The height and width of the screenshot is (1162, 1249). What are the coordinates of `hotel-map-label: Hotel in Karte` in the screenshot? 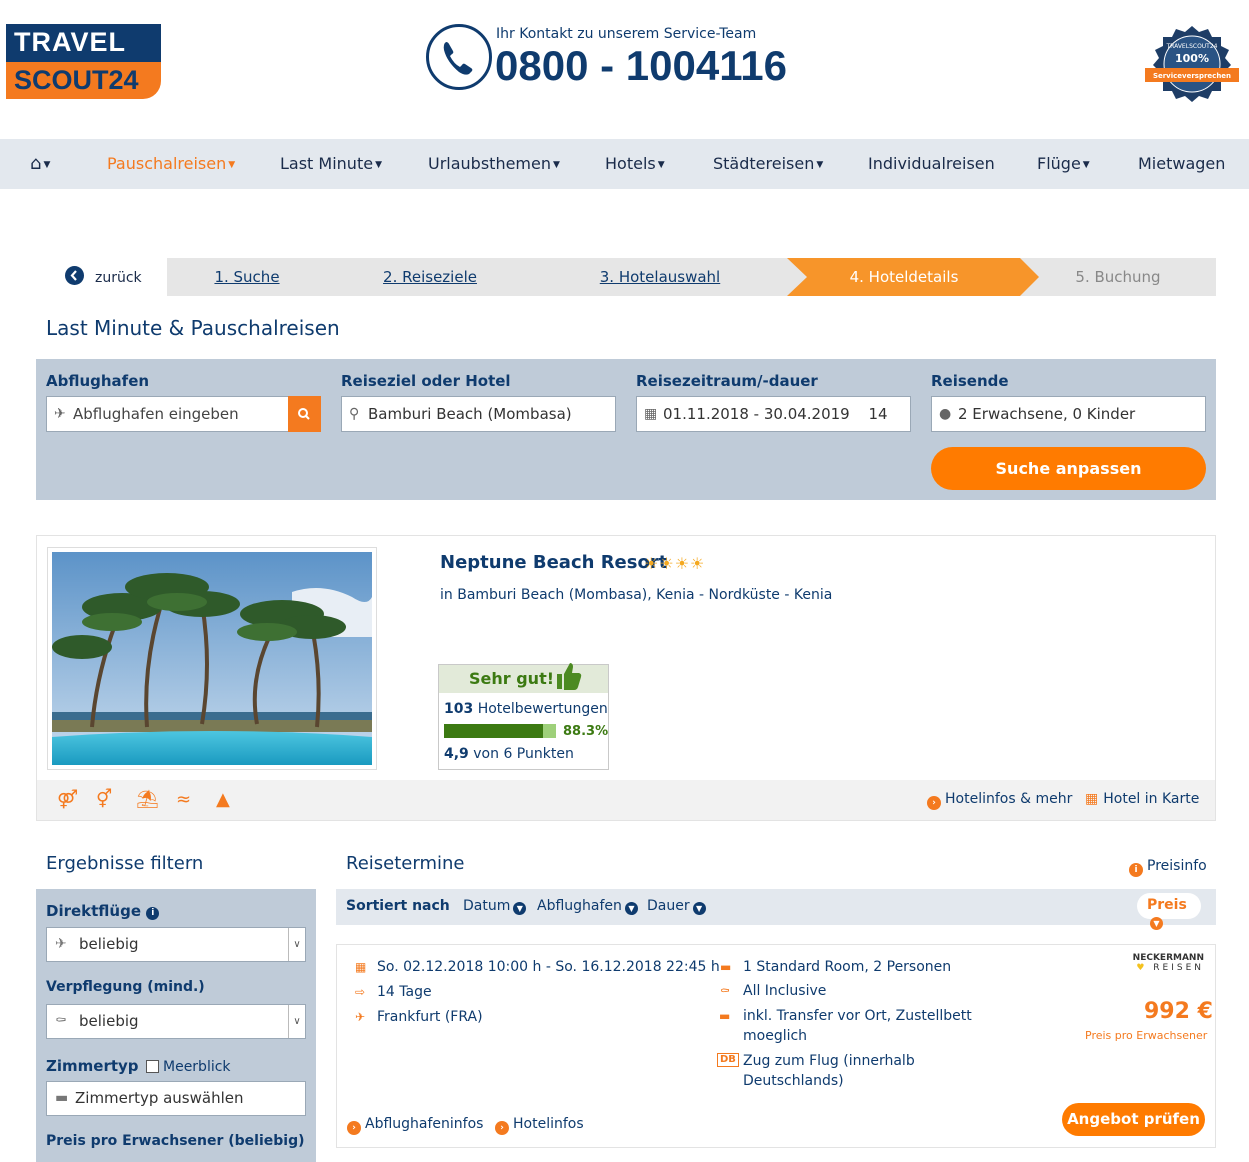 It's located at (1151, 799).